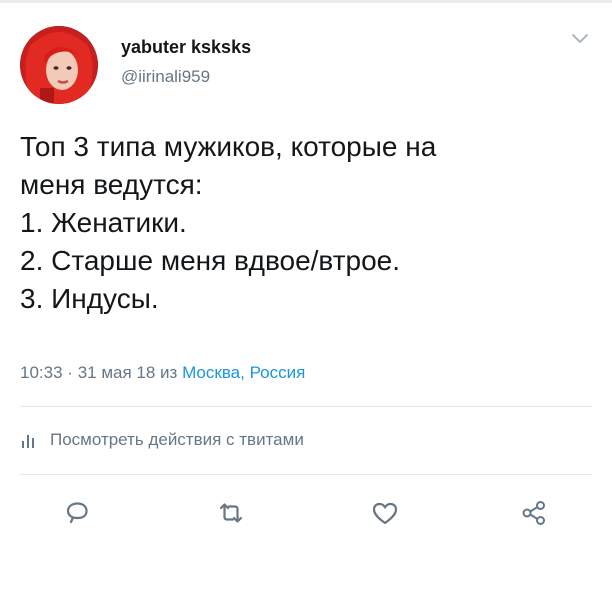 The width and height of the screenshot is (612, 612). Describe the element at coordinates (210, 260) in the screenshot. I see `tweet-line: 2. Старше меня вдвое/втрое.` at that location.